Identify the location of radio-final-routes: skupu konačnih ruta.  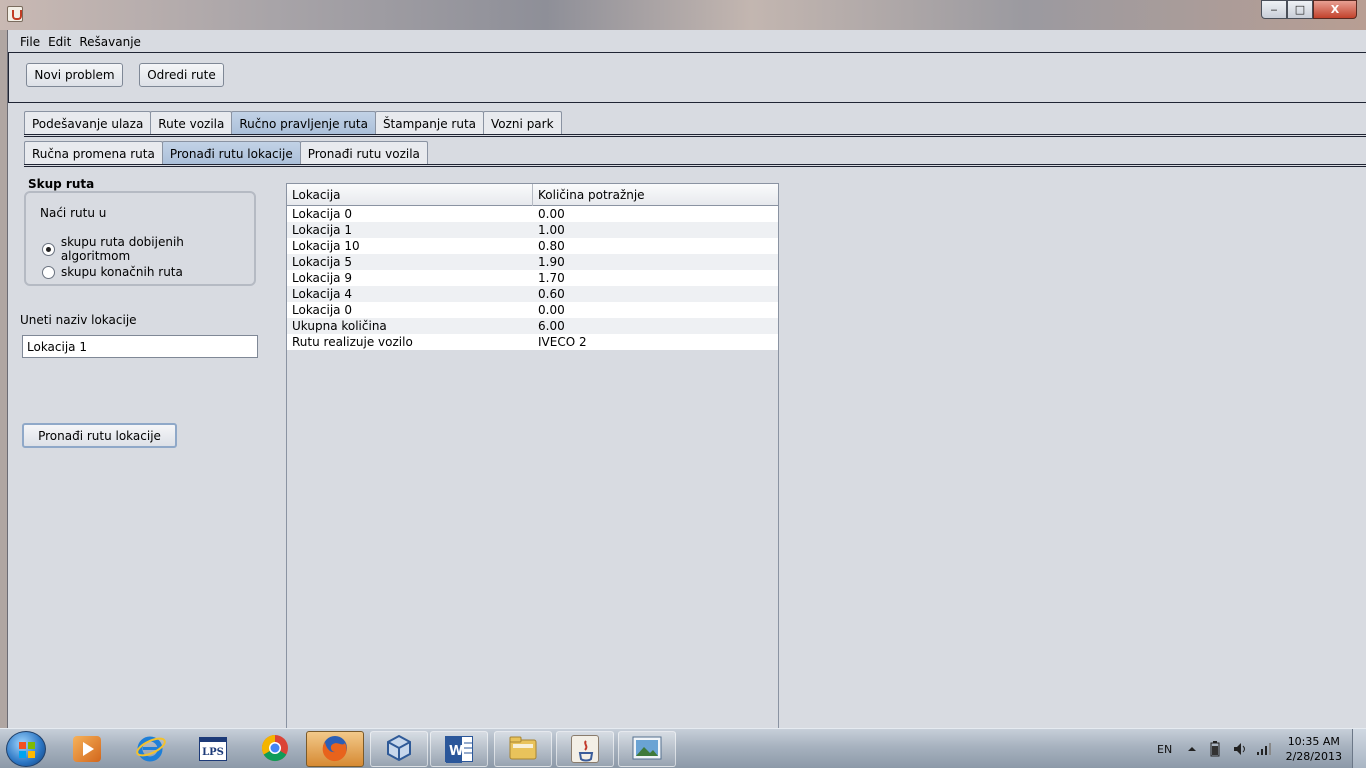
(112, 272).